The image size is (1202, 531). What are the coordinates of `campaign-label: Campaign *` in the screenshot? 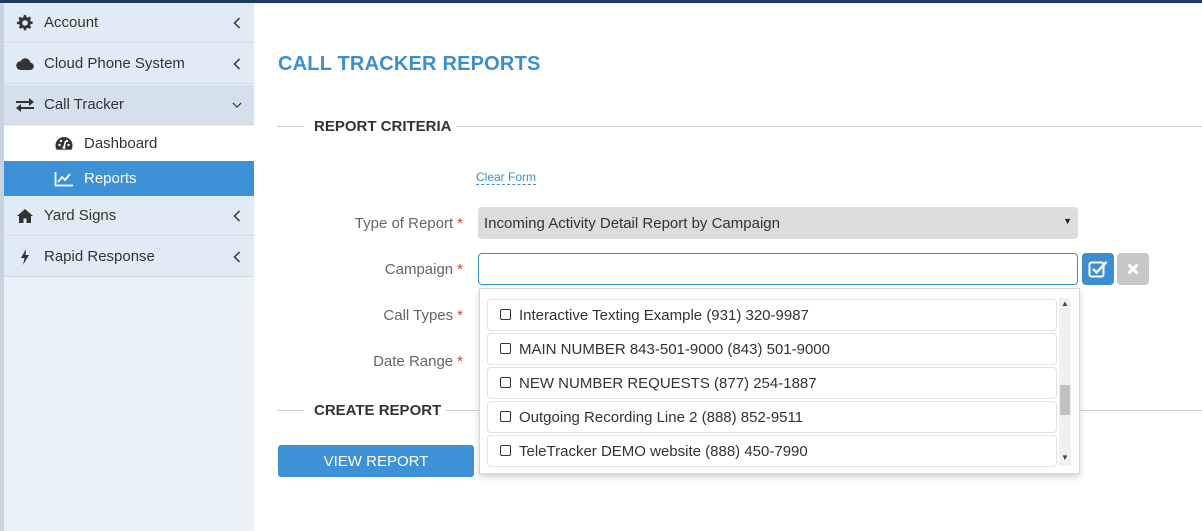 It's located at (370, 269).